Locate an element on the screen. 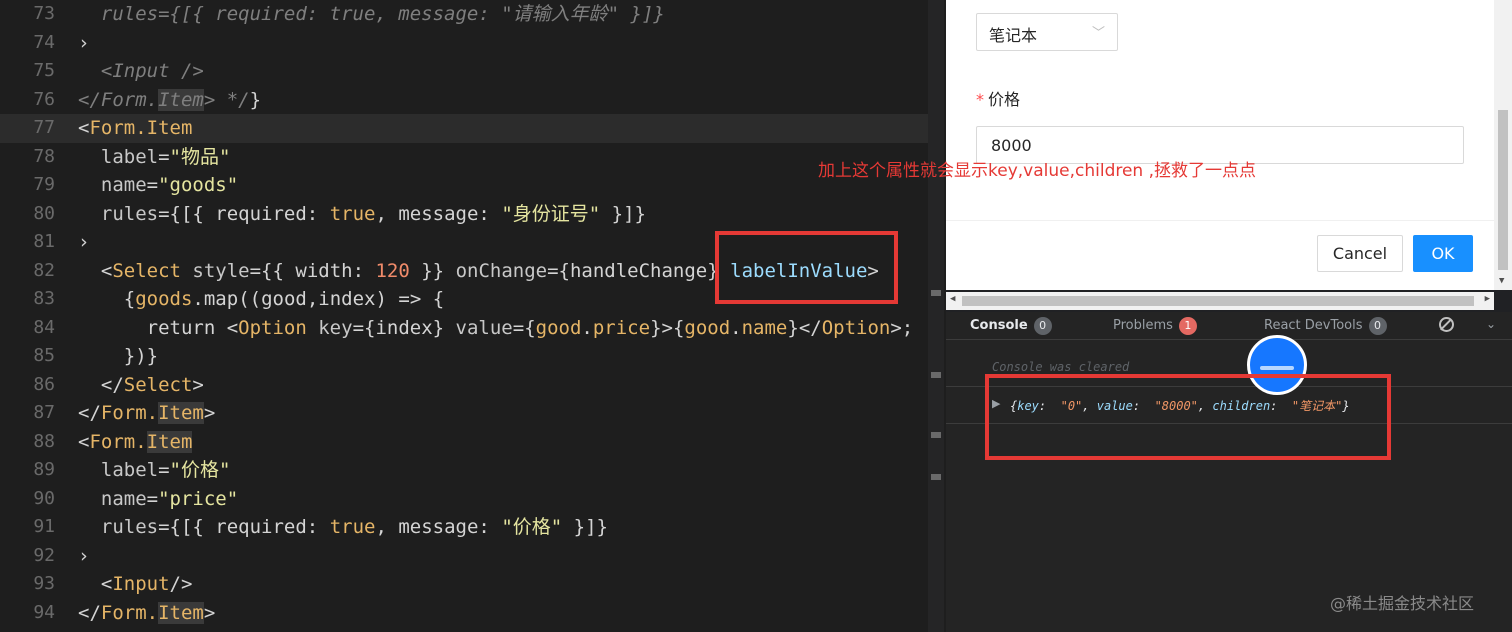  code-token: Select is located at coordinates (146, 270).